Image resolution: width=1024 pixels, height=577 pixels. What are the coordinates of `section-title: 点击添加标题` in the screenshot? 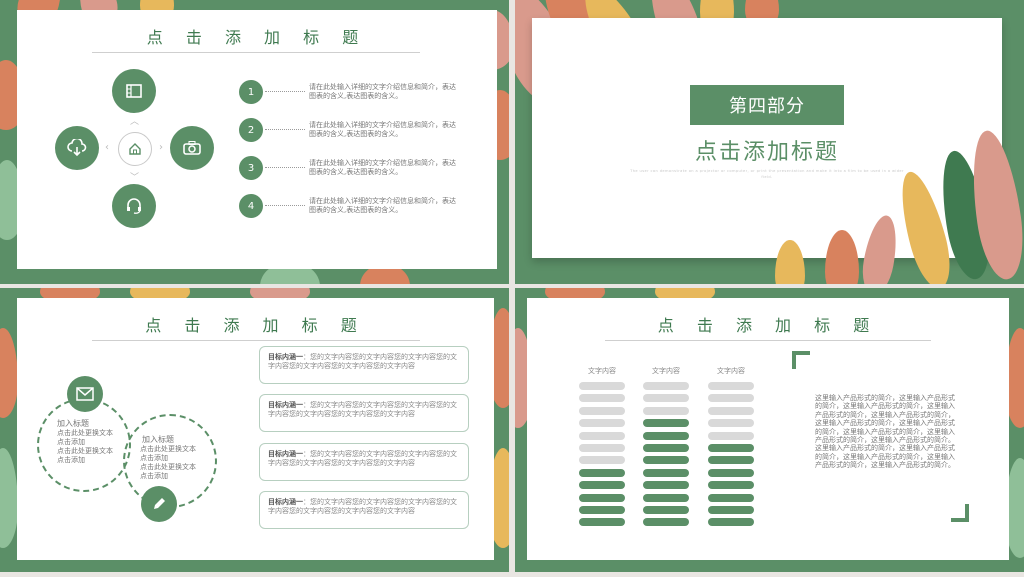 It's located at (766, 152).